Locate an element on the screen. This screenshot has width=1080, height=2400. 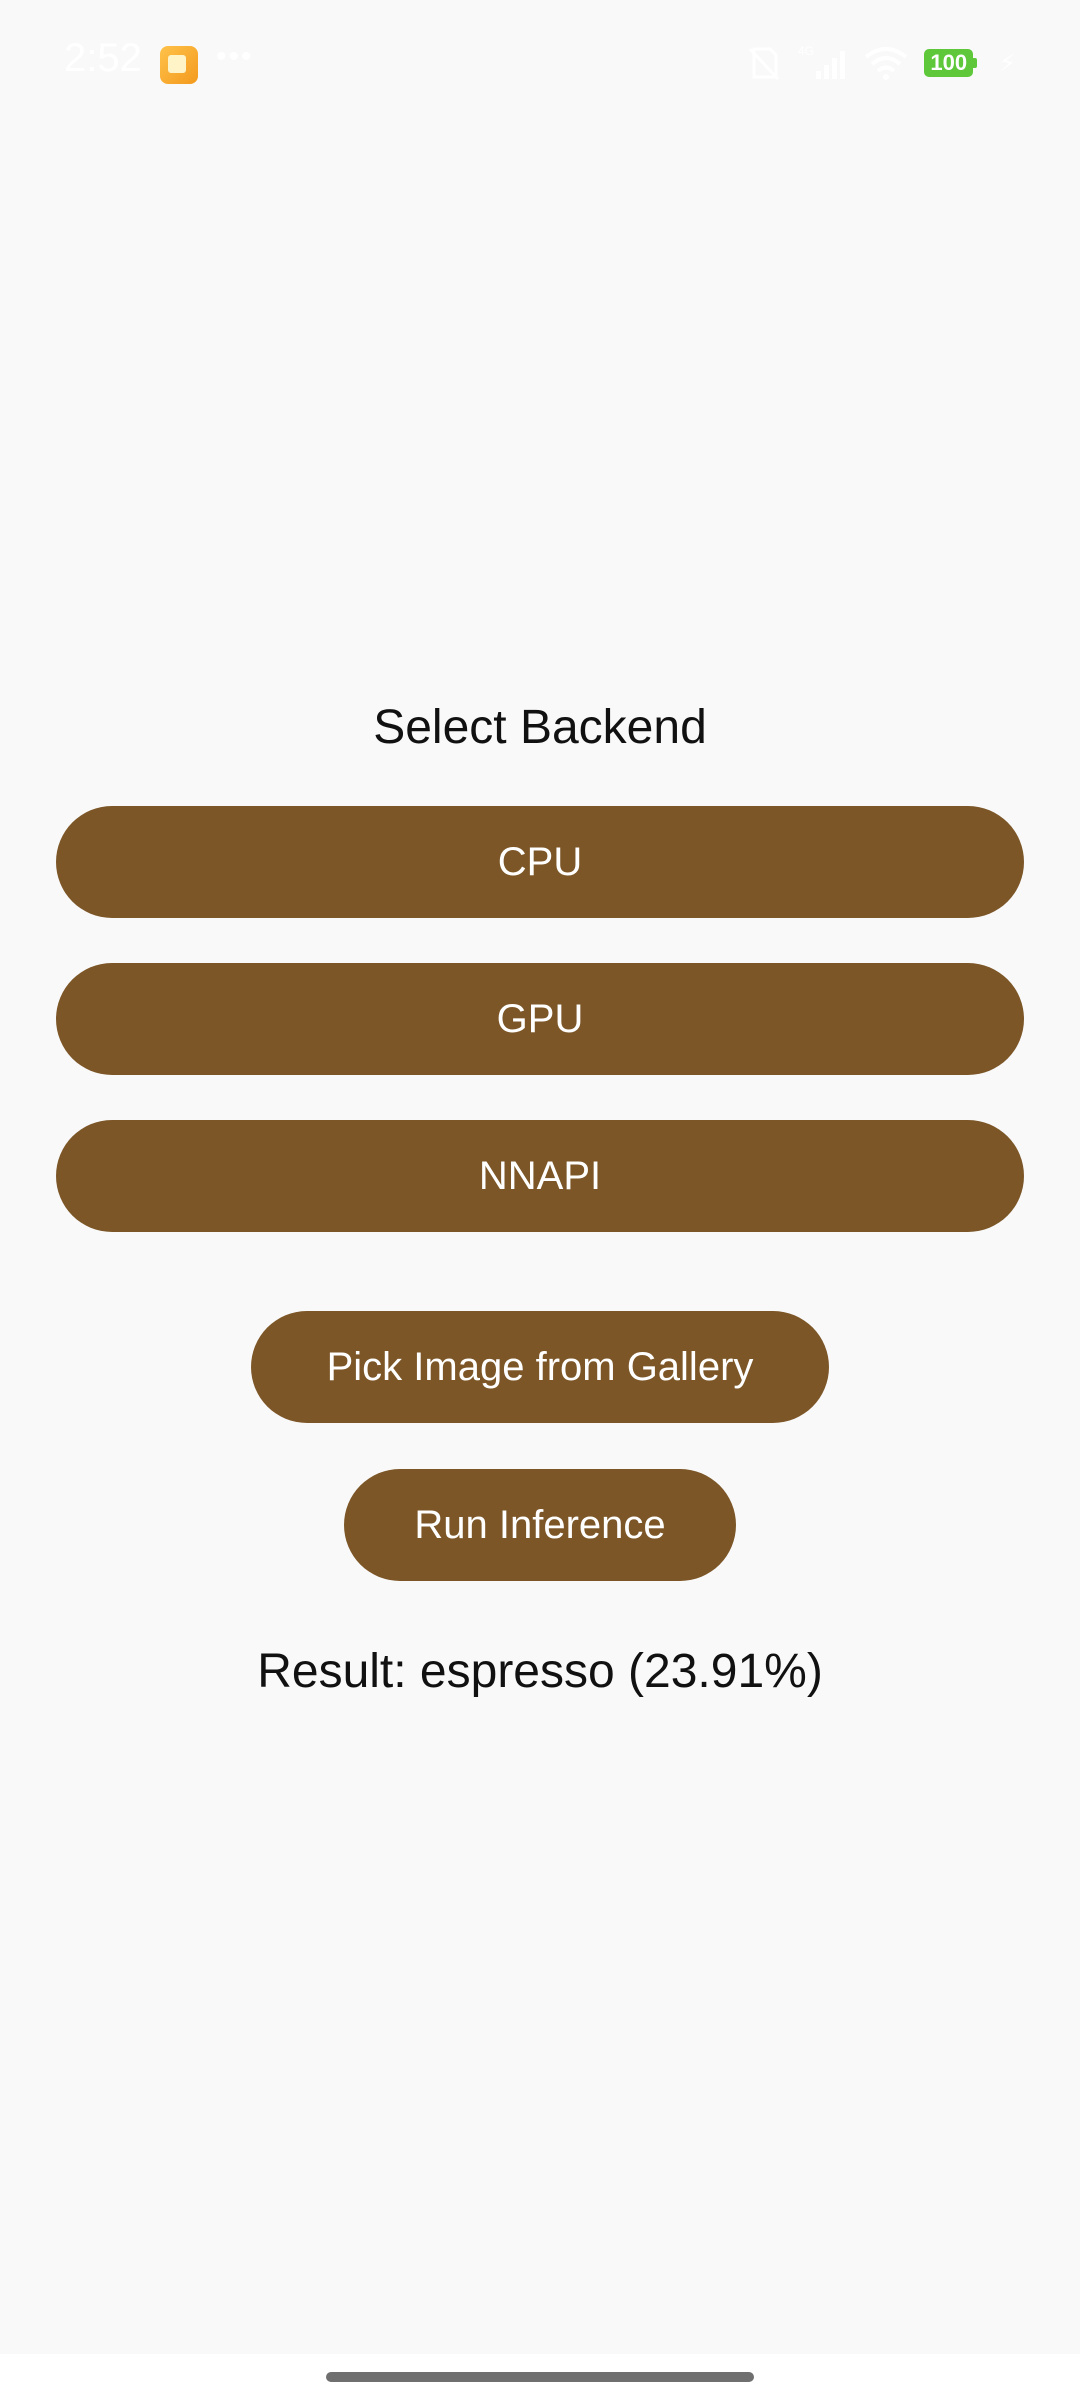
cellular-signal-icon: 4G is located at coordinates (823, 63).